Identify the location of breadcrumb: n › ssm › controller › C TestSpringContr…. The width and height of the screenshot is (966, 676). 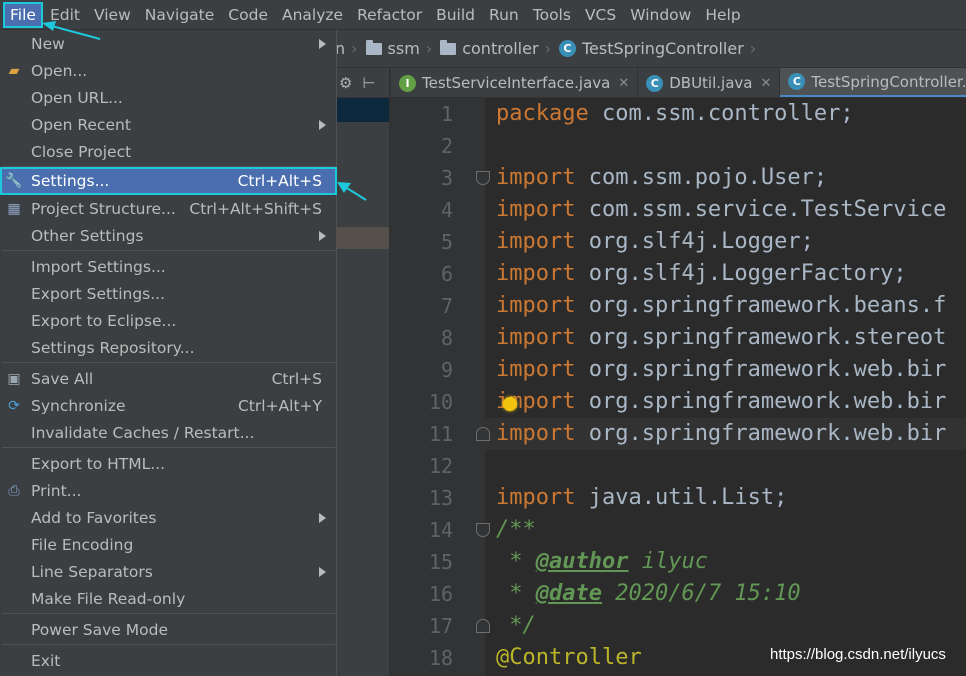
(650, 49).